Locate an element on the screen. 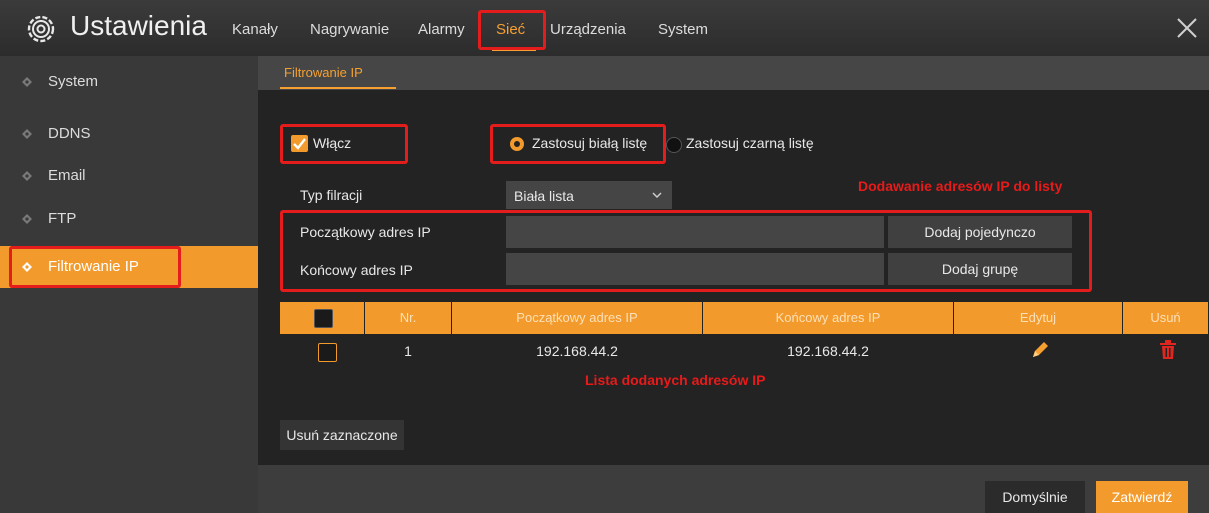 This screenshot has height=513, width=1209. row-start-ip: 192.168.44.2 is located at coordinates (577, 351).